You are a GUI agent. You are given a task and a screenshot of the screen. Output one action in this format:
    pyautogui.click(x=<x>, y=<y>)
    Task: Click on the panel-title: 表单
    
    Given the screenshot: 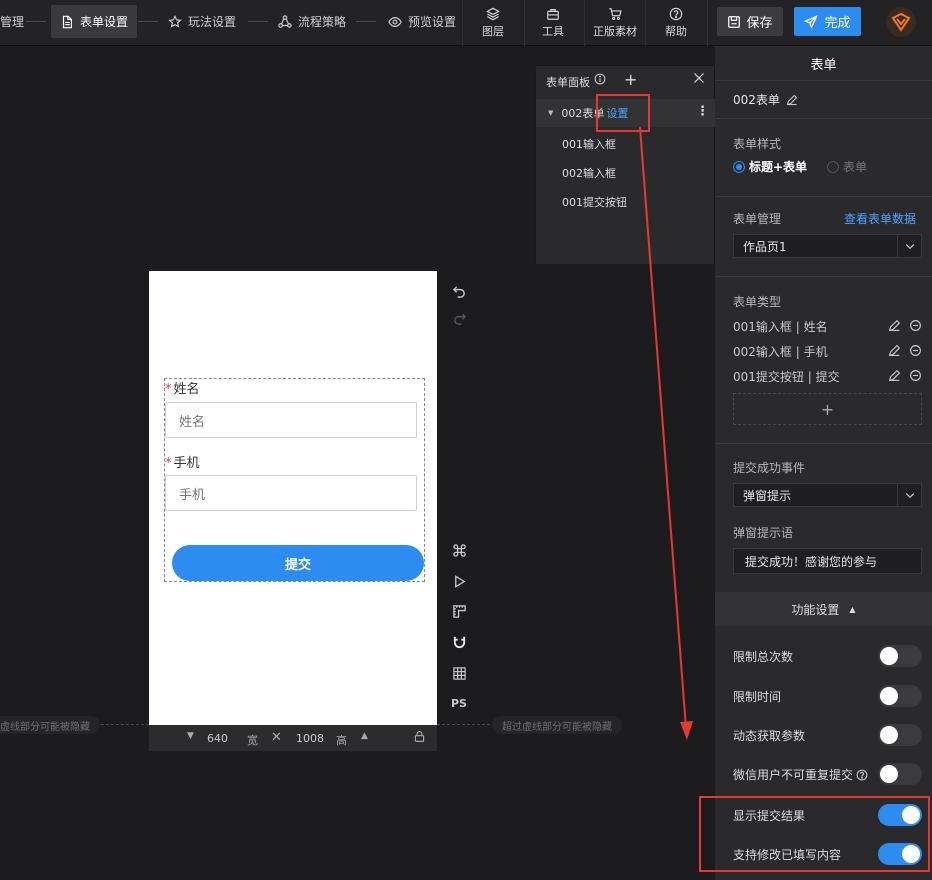 What is the action you would take?
    pyautogui.click(x=823, y=65)
    